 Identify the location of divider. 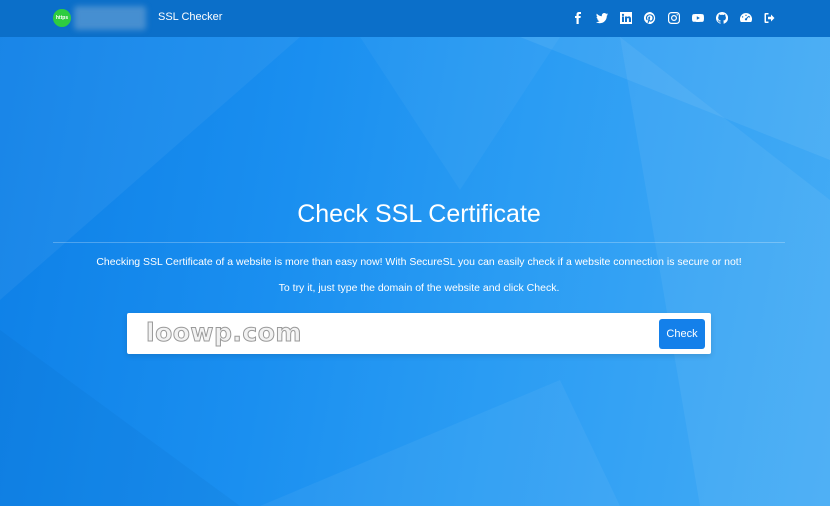
(419, 242).